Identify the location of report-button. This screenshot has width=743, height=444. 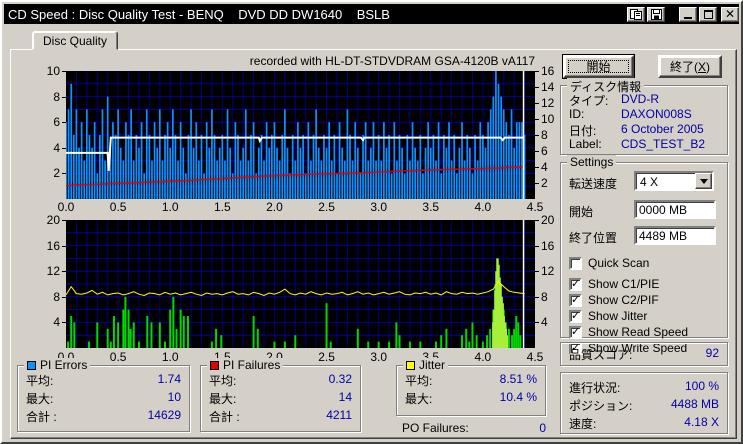
(636, 14).